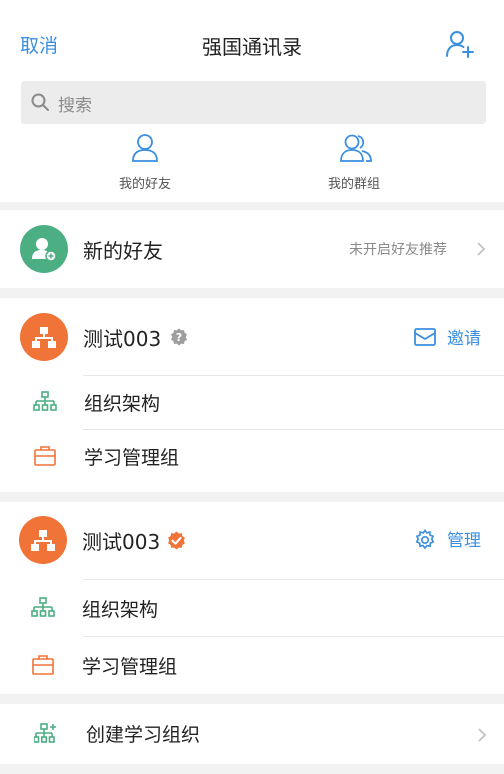 The height and width of the screenshot is (774, 504). Describe the element at coordinates (45, 733) in the screenshot. I see `create-org-icon` at that location.